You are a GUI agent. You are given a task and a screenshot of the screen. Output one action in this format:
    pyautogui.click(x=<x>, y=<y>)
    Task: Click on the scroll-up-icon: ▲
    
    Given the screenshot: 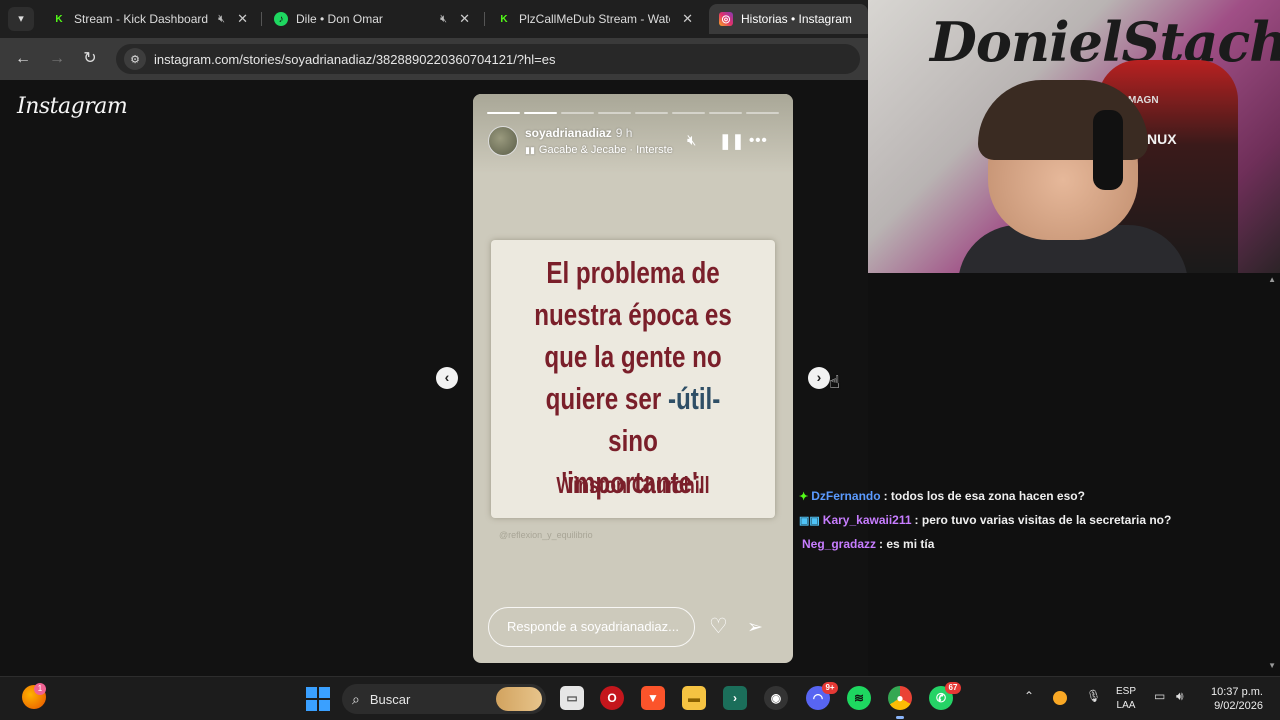 What is the action you would take?
    pyautogui.click(x=1272, y=279)
    